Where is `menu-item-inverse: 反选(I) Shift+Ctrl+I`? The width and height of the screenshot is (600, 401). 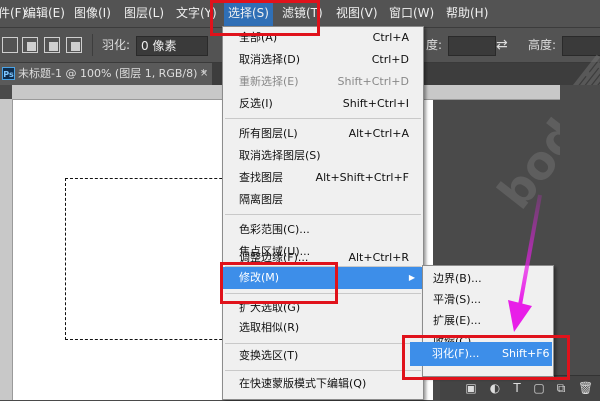
menu-item-inverse: 反选(I) Shift+Ctrl+I is located at coordinates (323, 104).